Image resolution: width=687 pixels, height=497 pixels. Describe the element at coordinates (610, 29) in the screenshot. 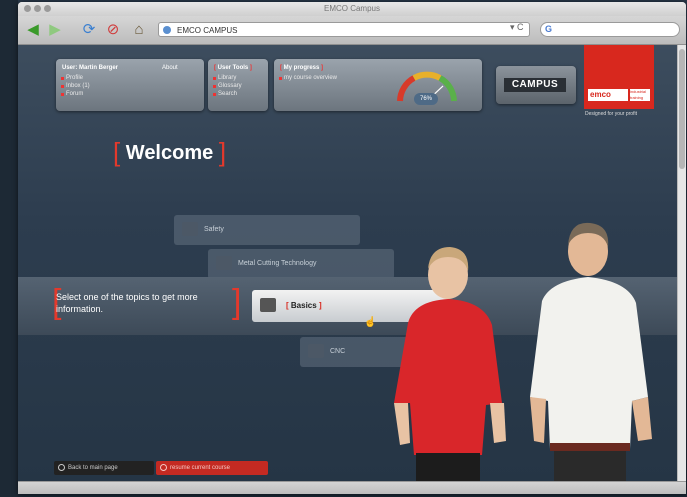

I see `search-bar: G` at that location.